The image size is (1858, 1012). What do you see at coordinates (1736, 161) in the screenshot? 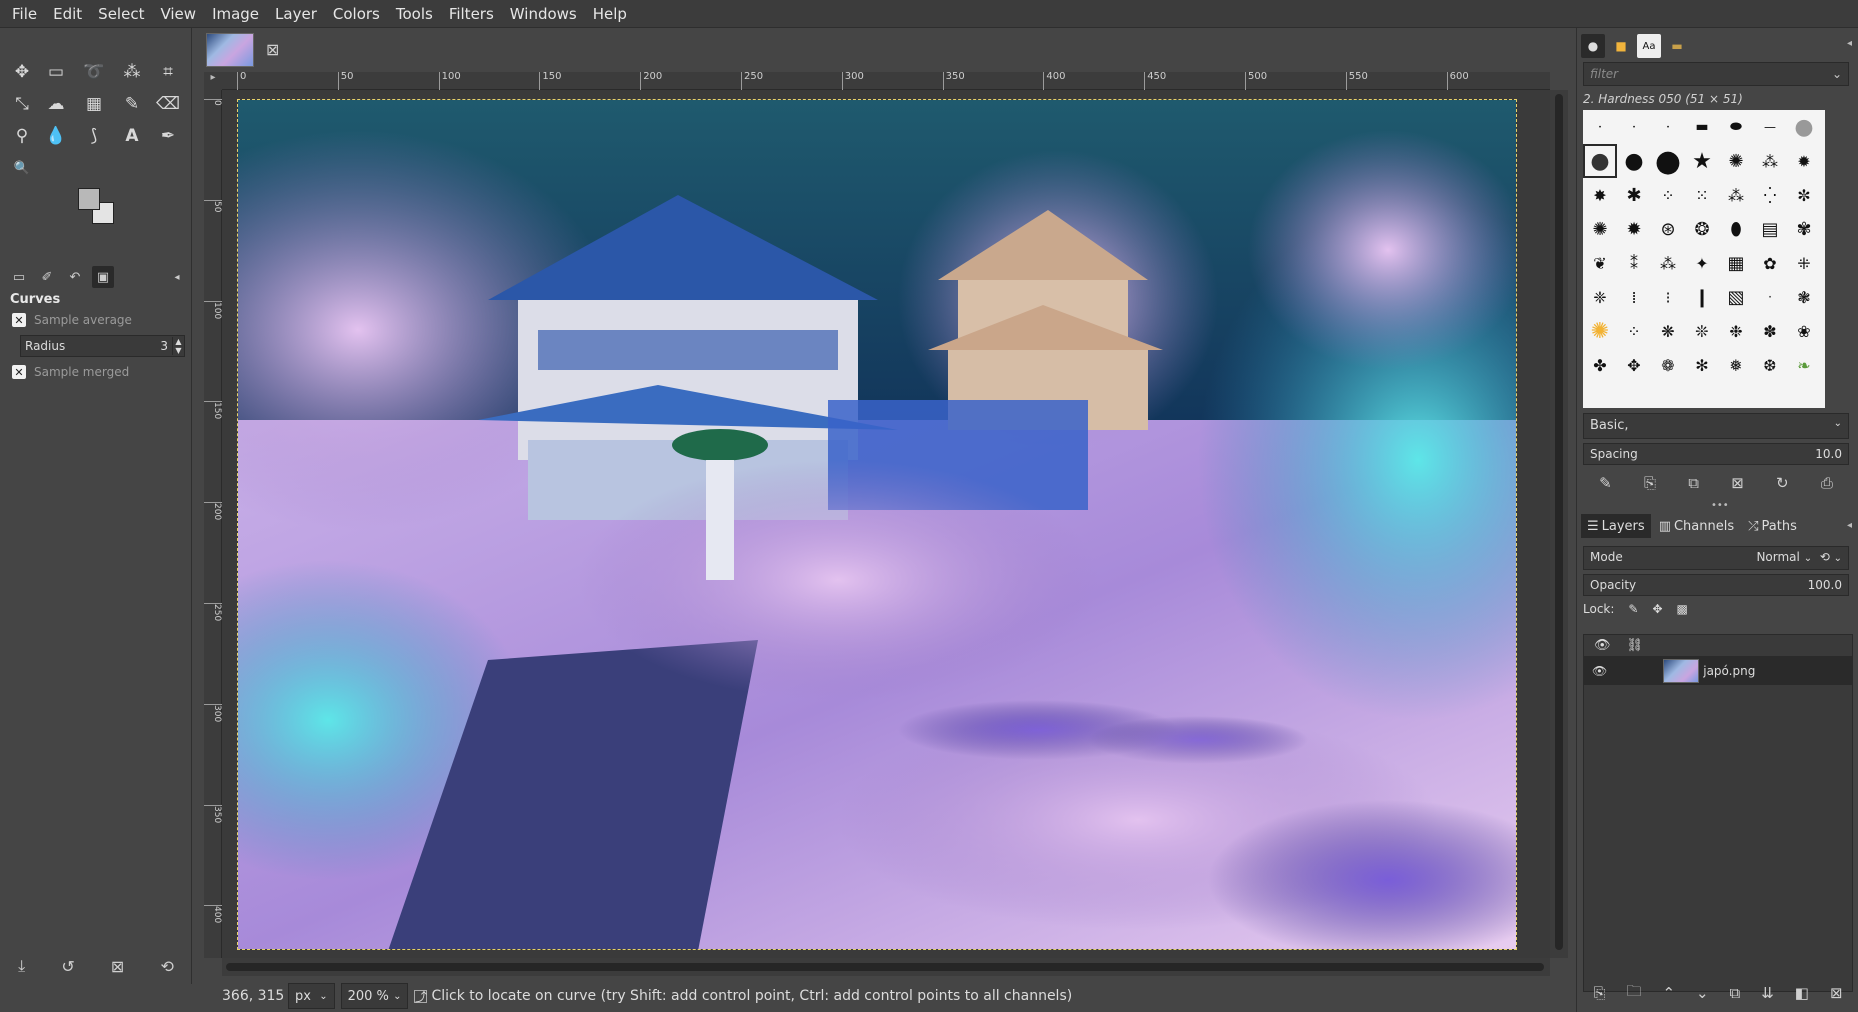
I see `brush-item: ✺` at bounding box center [1736, 161].